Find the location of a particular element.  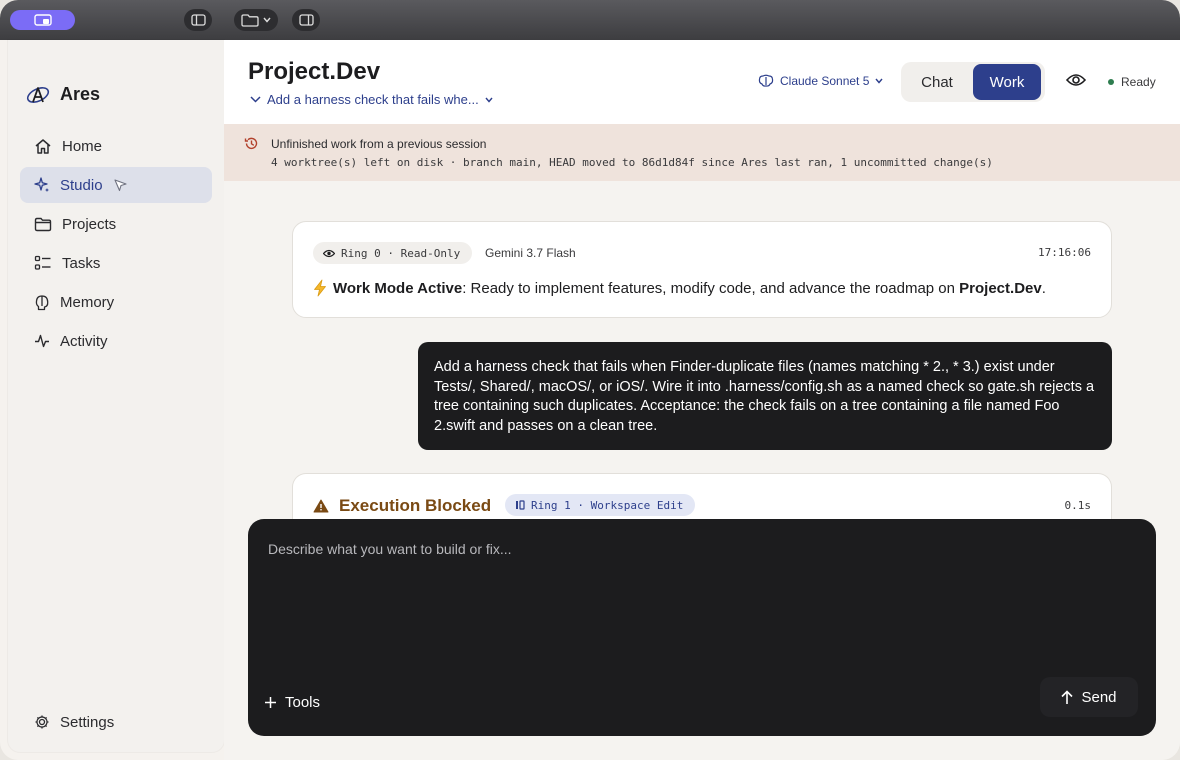

sidebar-item-label: Projects is located at coordinates (89, 224).